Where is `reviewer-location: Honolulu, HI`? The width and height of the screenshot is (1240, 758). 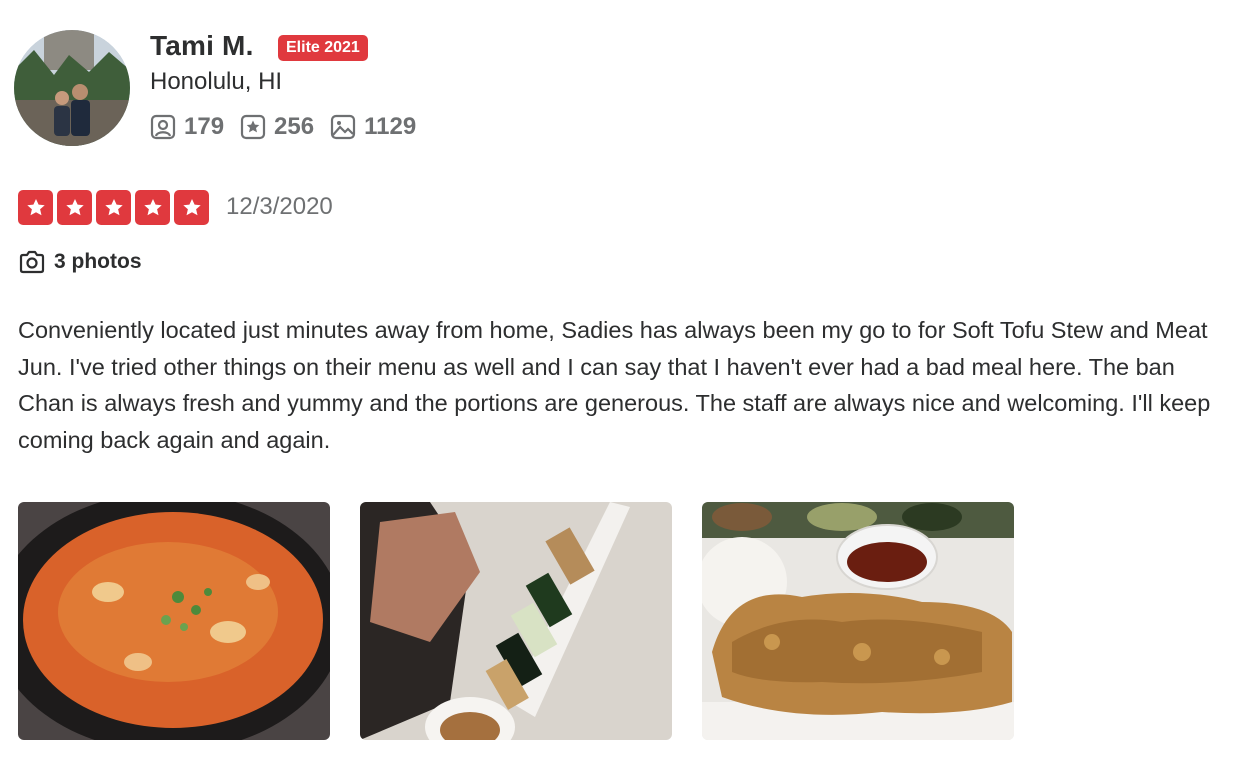
reviewer-location: Honolulu, HI is located at coordinates (216, 81).